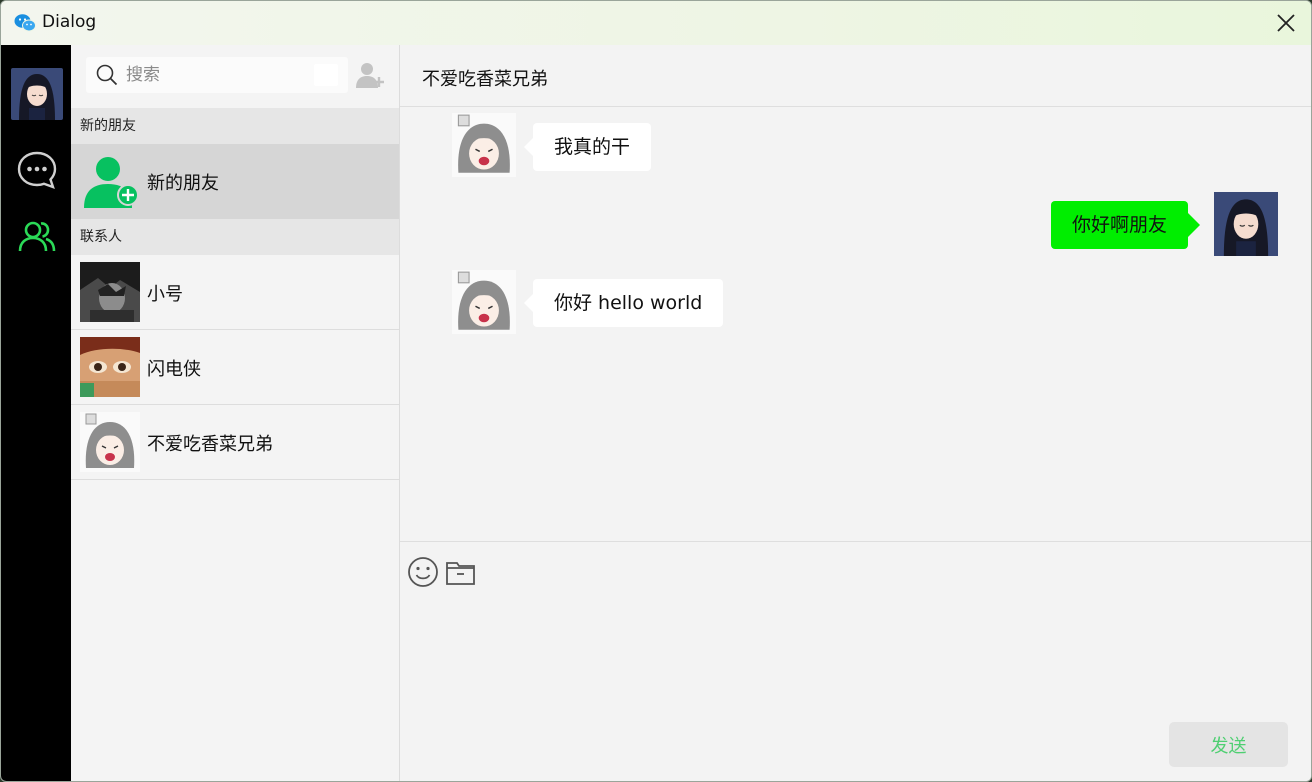  I want to click on message-bubble: 你好 hello world, so click(623, 303).